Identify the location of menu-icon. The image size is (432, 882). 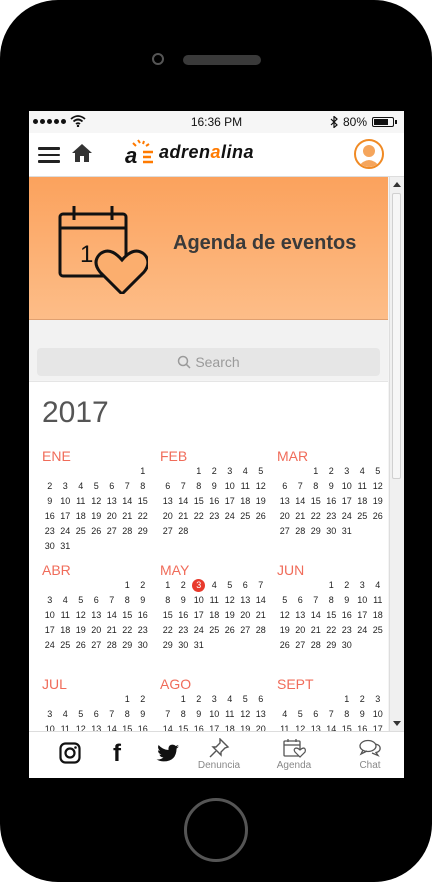
(49, 155).